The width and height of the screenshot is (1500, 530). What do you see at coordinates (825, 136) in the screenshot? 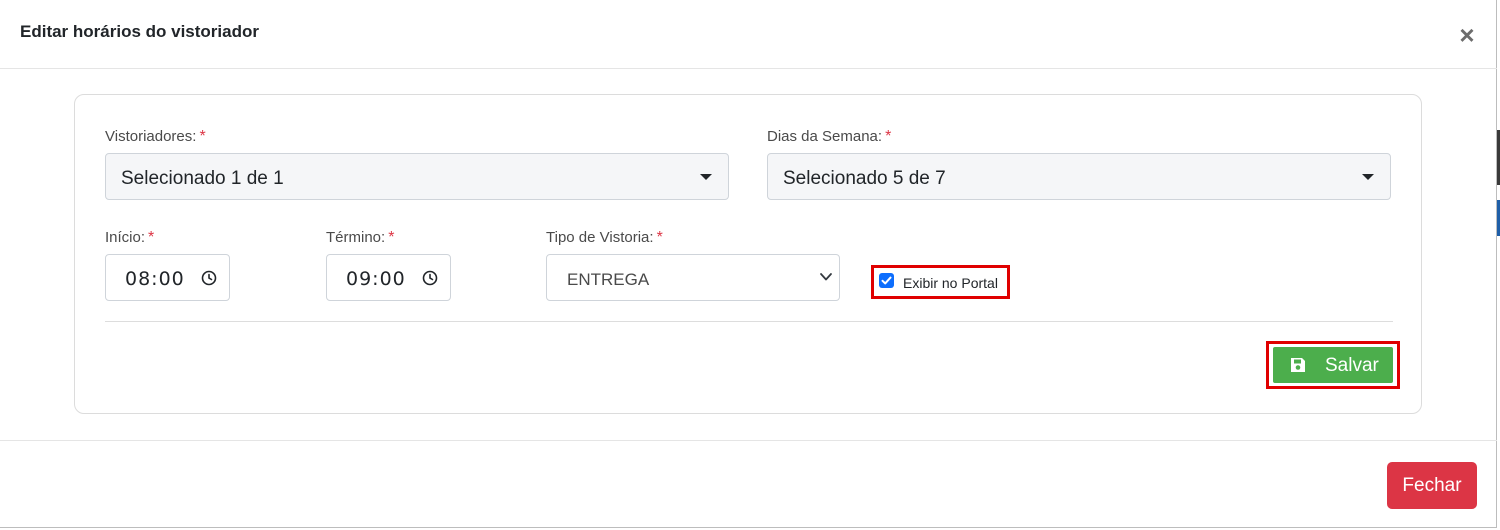
I see `dias-semana-label-text: Dias da Semana:` at bounding box center [825, 136].